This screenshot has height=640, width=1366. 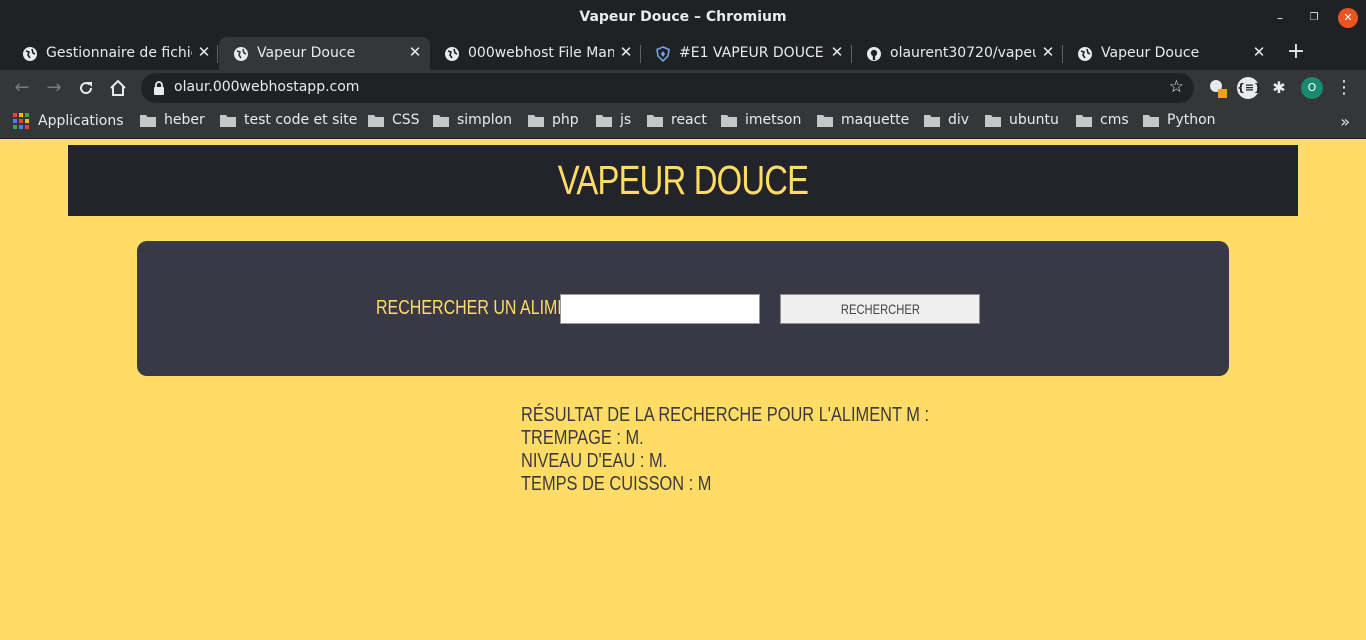 I want to click on bookmark-label: maquette, so click(x=875, y=120).